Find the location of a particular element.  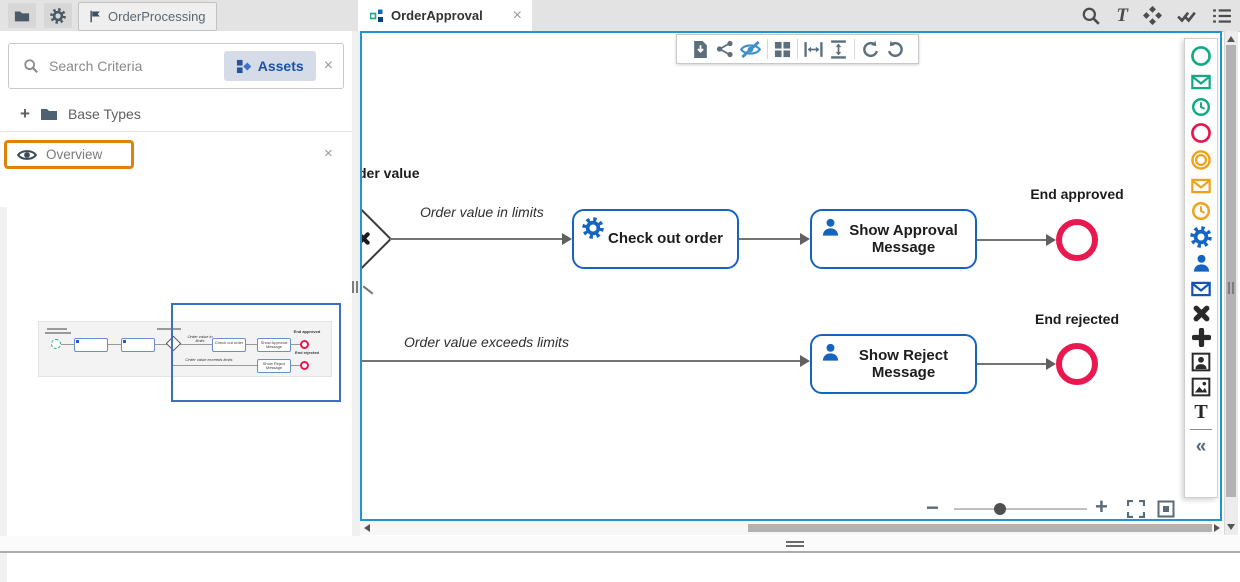

task-label: Show Reject Message is located at coordinates (903, 363).